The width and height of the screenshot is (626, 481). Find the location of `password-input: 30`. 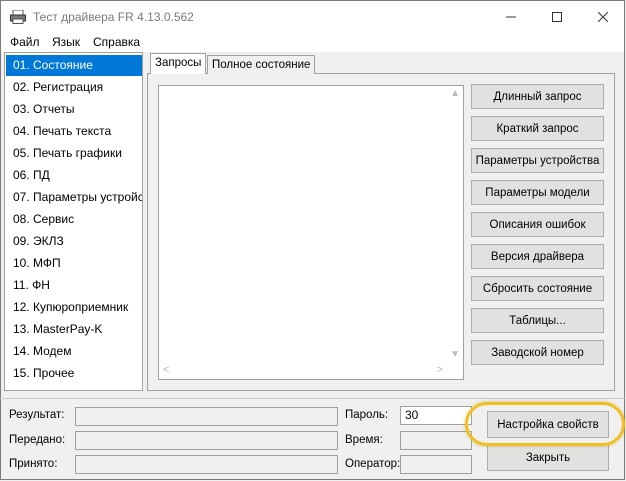

password-input: 30 is located at coordinates (436, 415).